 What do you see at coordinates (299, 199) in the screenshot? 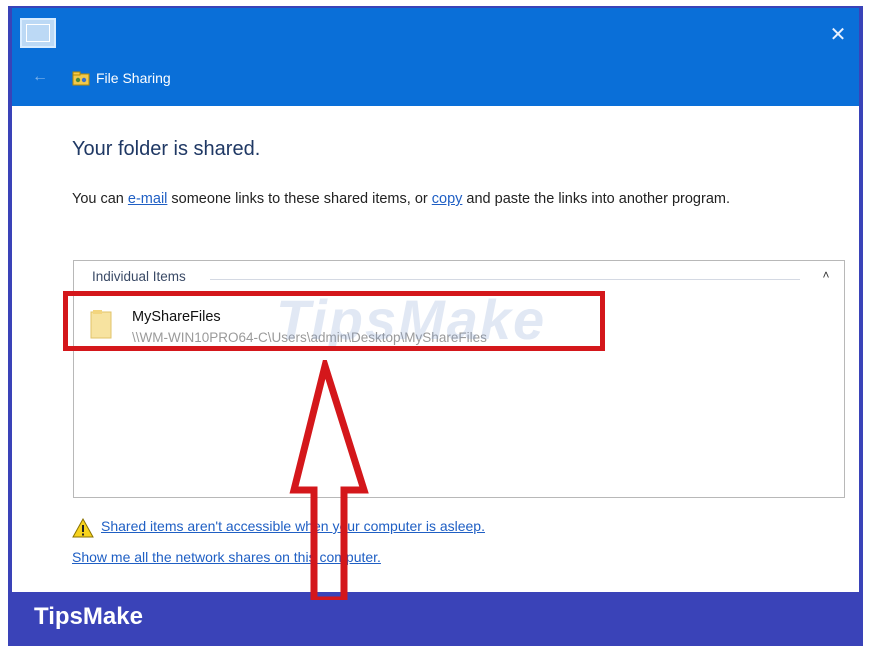
I see `desc-middle: someone links to these shared items, or` at bounding box center [299, 199].